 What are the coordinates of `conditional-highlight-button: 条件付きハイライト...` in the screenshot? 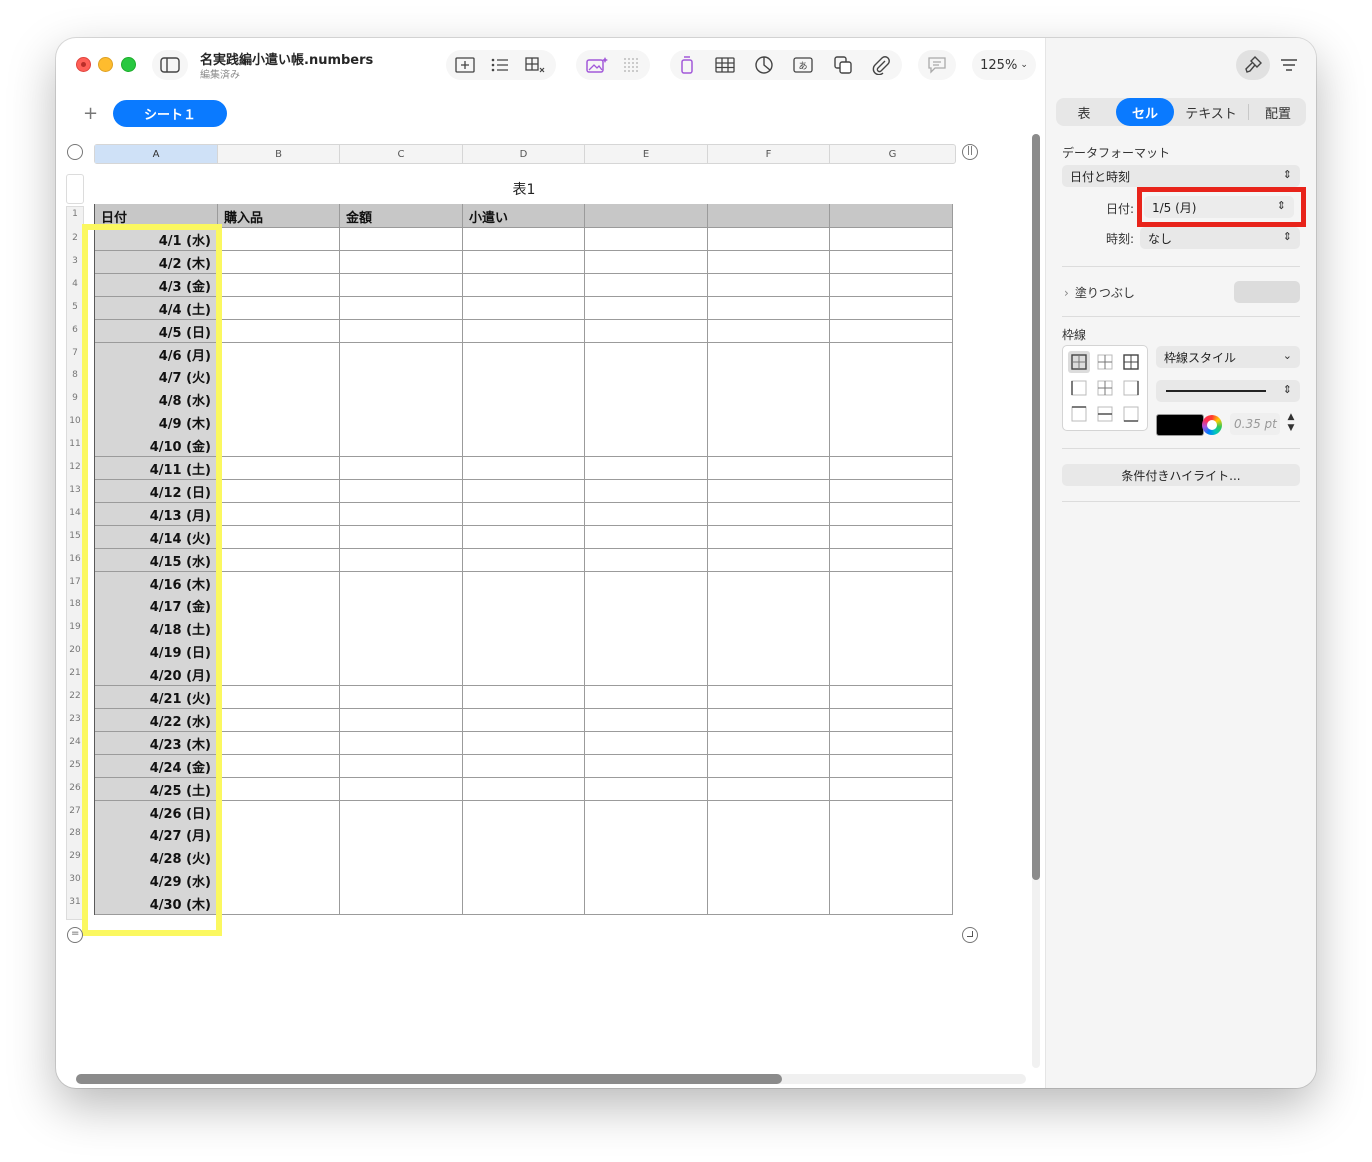 It's located at (1181, 475).